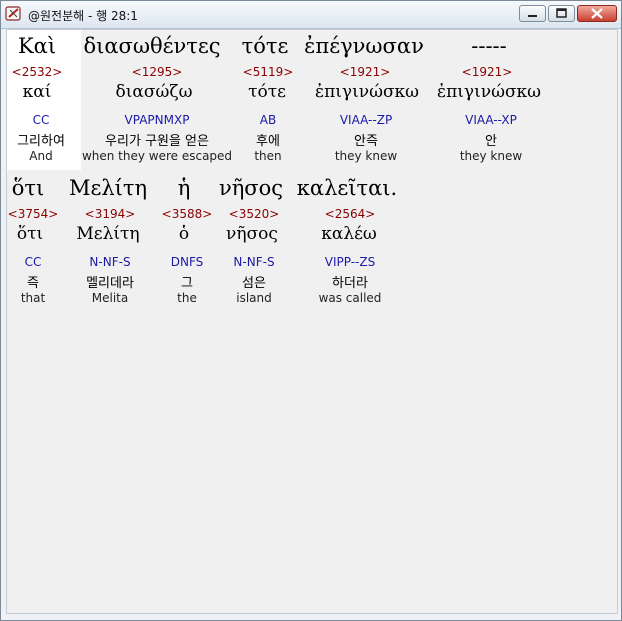  I want to click on maximize-button, so click(561, 13).